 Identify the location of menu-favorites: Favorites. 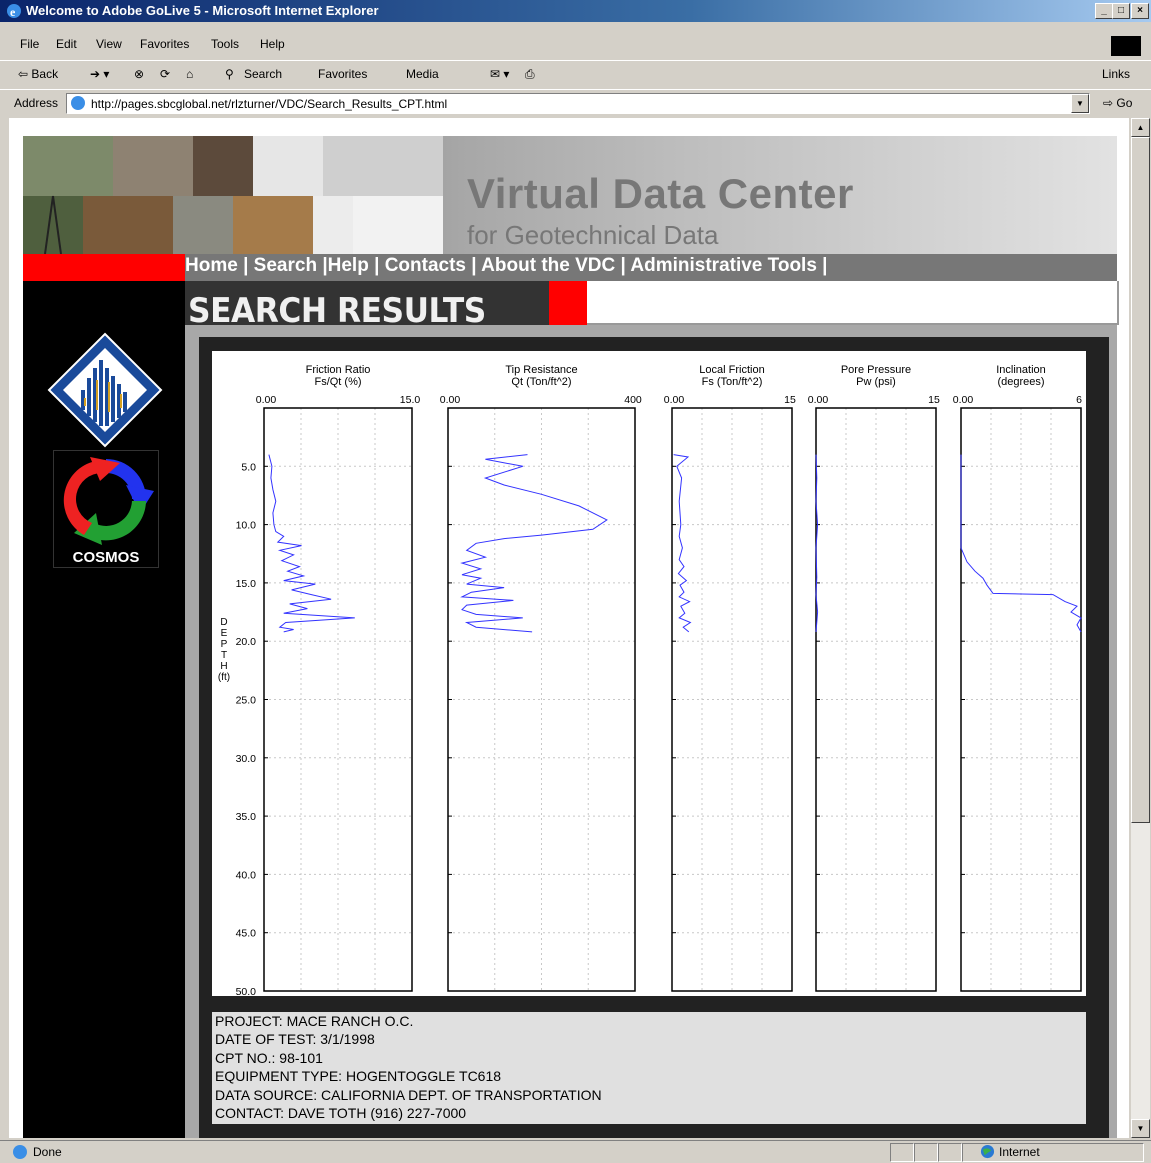
(164, 44).